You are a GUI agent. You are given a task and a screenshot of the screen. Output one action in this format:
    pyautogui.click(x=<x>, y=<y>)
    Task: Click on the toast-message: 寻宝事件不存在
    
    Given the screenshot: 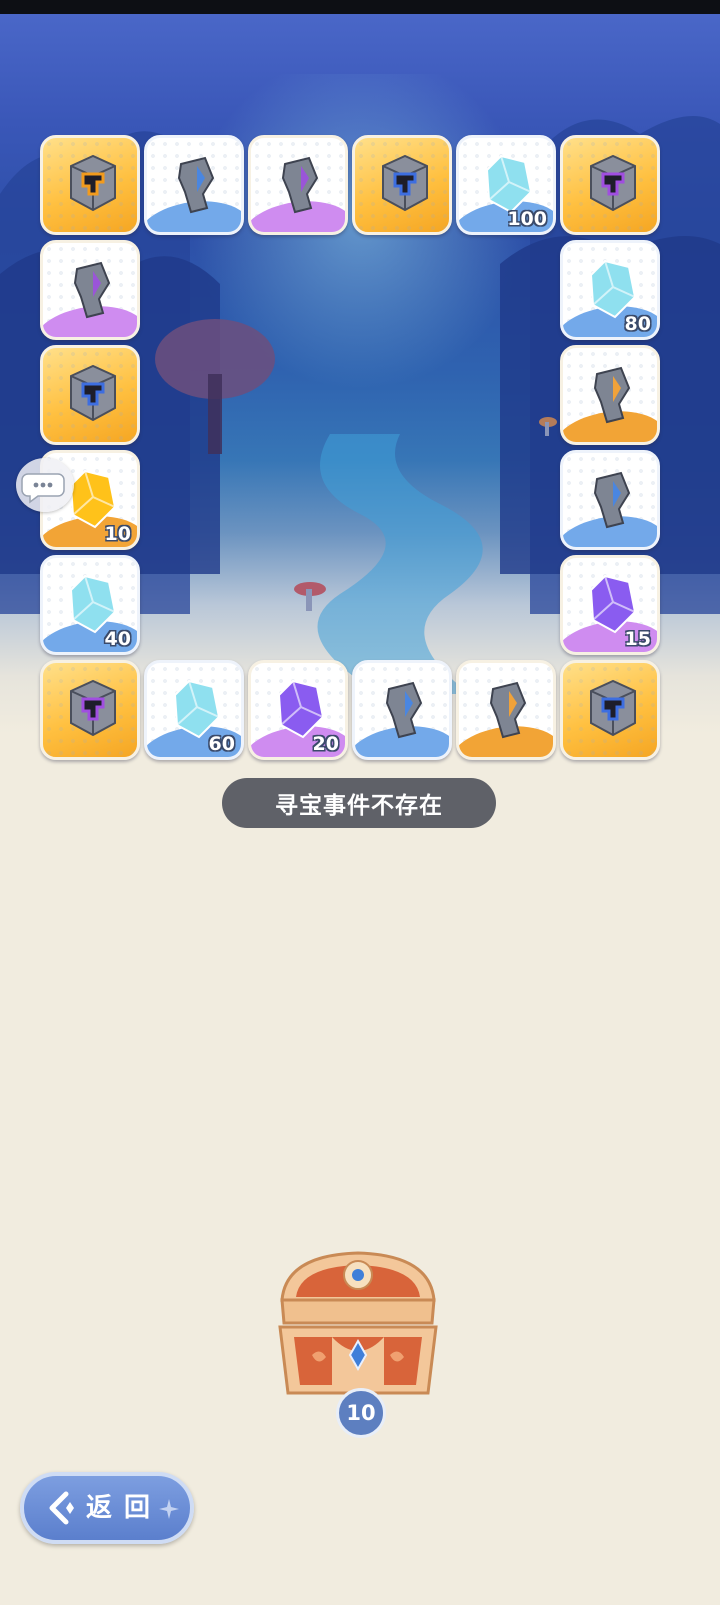 What is the action you would take?
    pyautogui.click(x=359, y=803)
    